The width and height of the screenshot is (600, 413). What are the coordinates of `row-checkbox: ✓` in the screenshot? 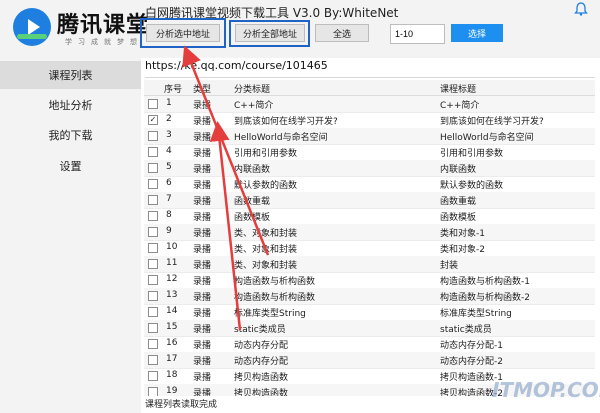 It's located at (153, 120).